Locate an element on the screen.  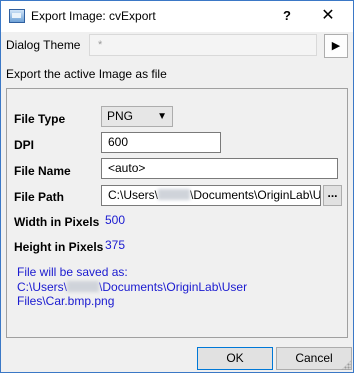
file-path-label: File Path is located at coordinates (39, 197).